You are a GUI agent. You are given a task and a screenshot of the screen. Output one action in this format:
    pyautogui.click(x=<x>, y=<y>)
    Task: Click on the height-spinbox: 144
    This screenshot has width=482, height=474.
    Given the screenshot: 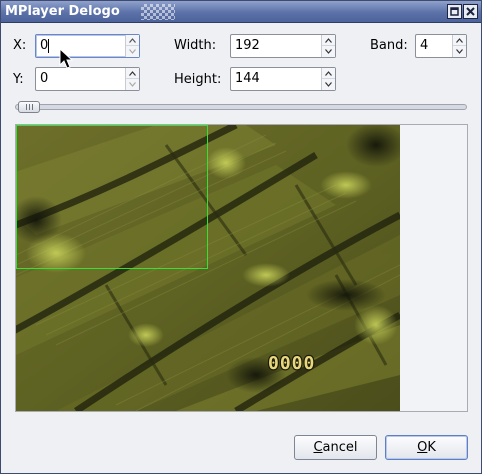 What is the action you would take?
    pyautogui.click(x=283, y=79)
    